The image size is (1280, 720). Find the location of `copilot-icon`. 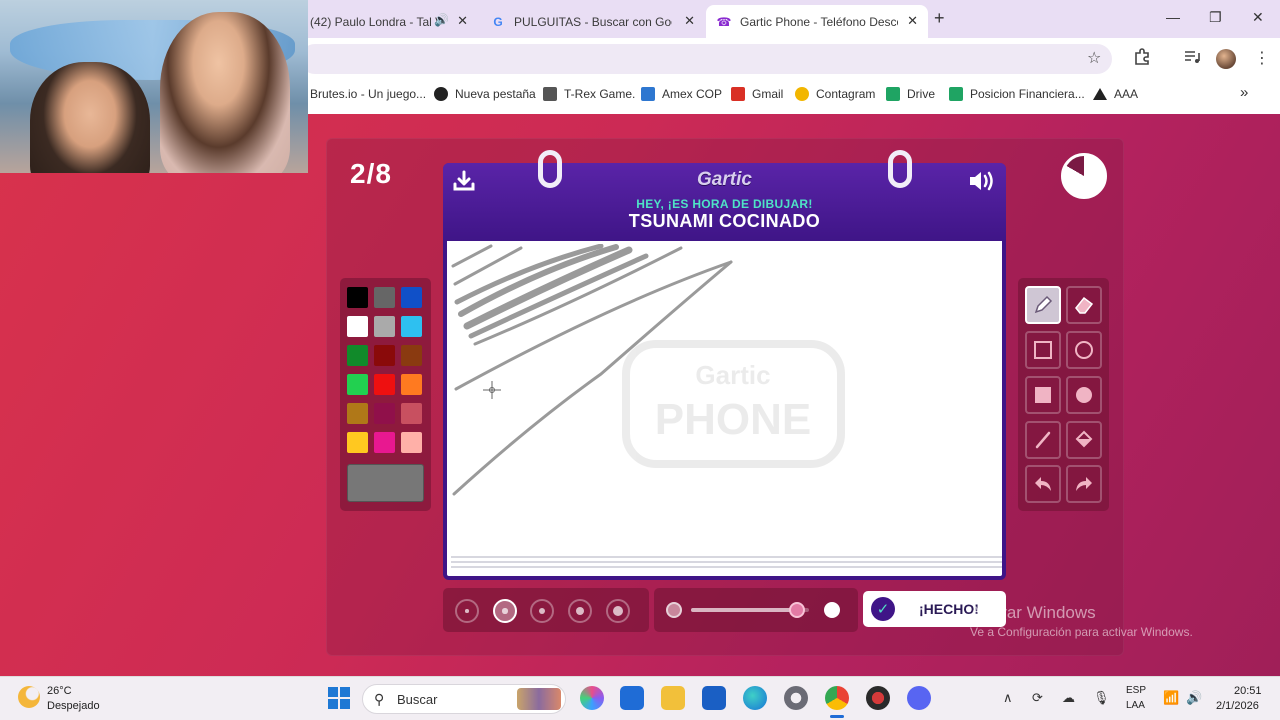

copilot-icon is located at coordinates (592, 698).